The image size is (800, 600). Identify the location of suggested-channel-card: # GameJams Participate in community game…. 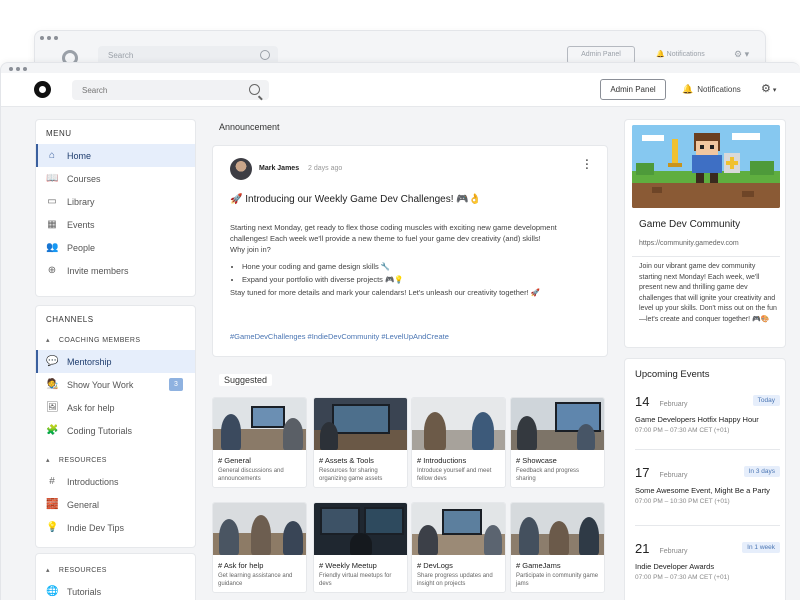
(557, 547).